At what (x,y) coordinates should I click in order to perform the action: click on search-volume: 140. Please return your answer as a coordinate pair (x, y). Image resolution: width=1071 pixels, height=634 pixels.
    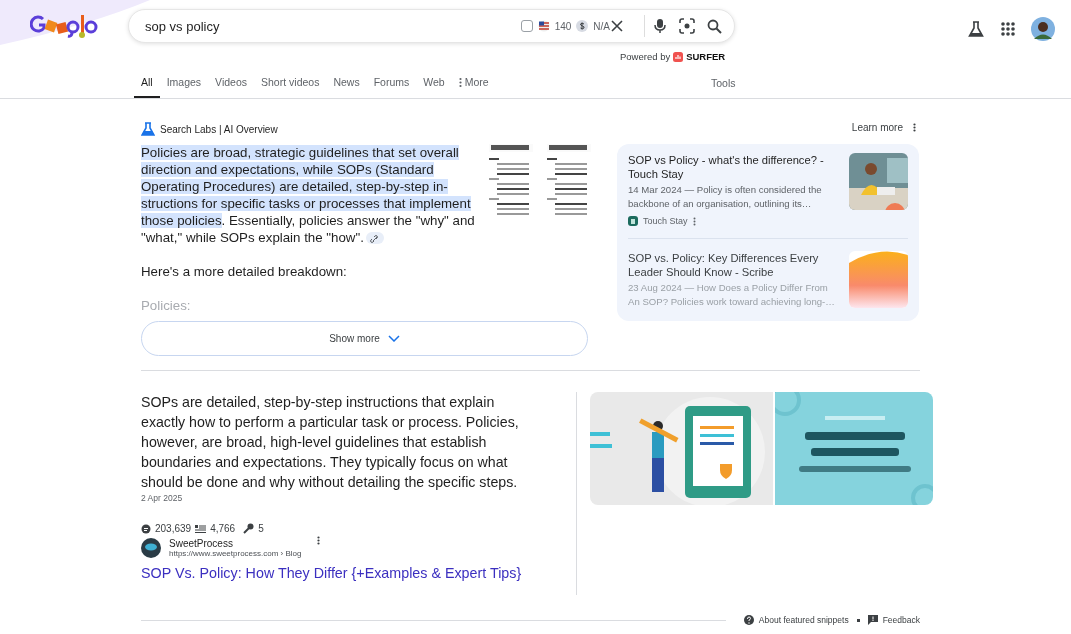
    Looking at the image, I should click on (563, 26).